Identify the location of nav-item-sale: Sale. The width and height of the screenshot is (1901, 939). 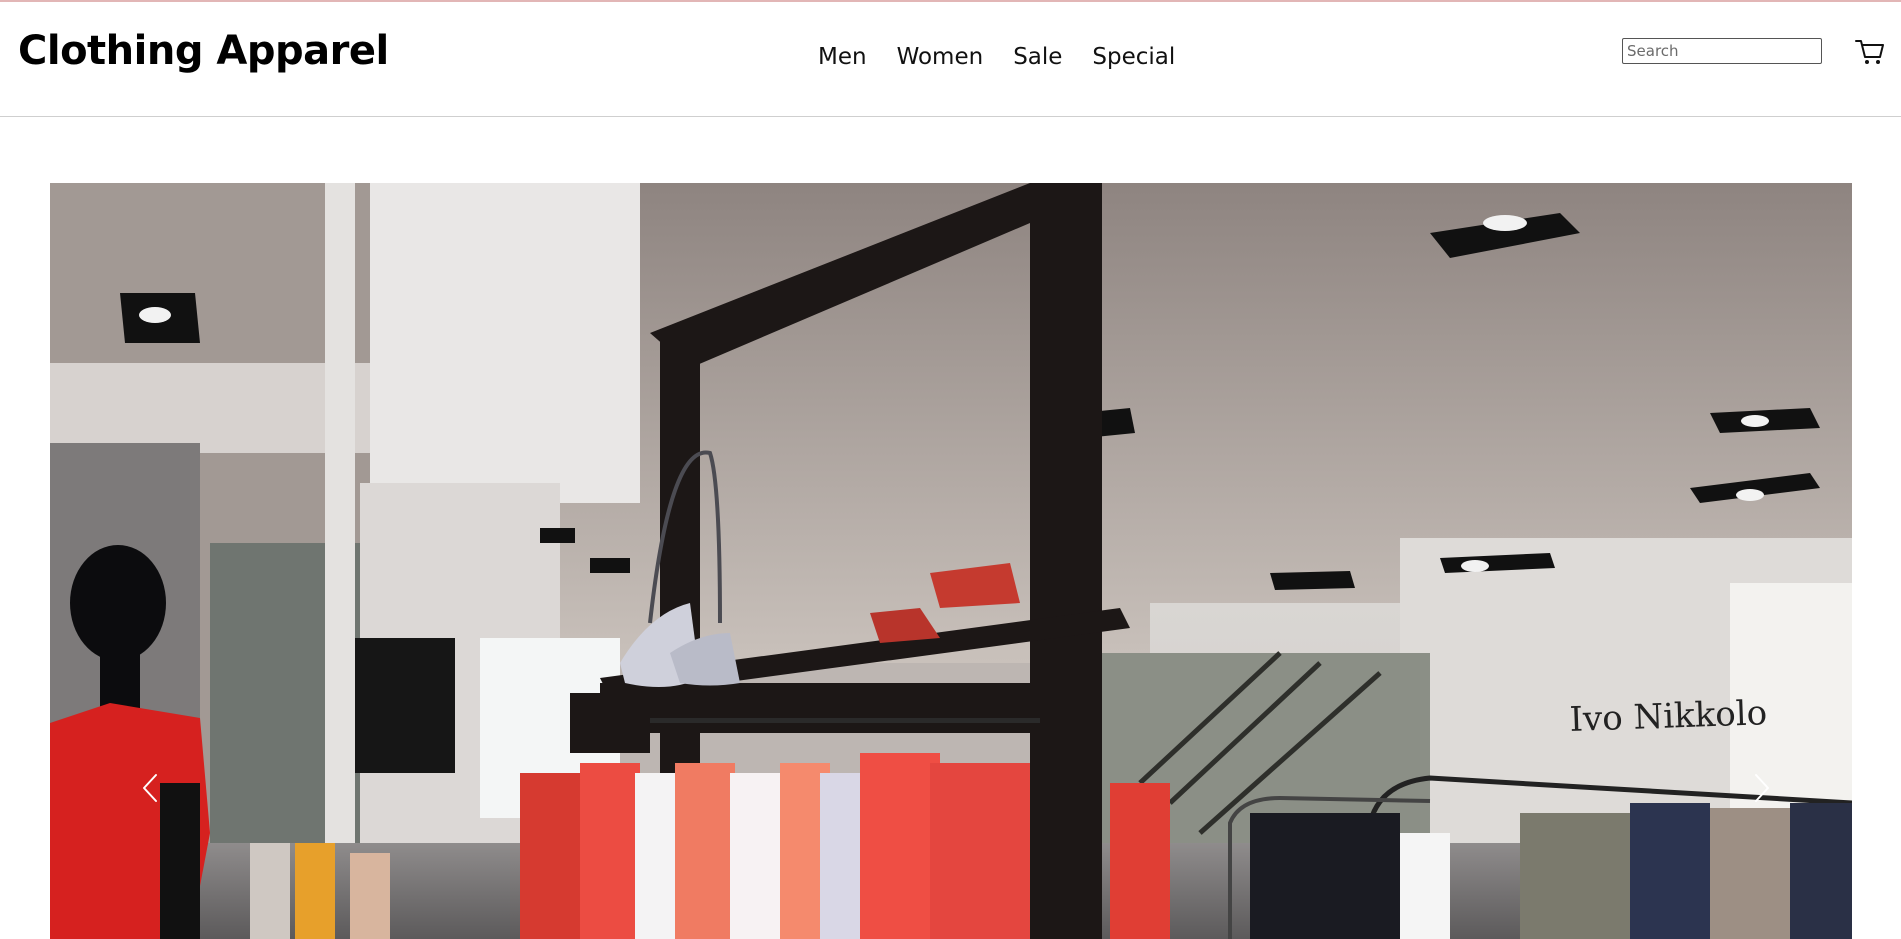
(1037, 57).